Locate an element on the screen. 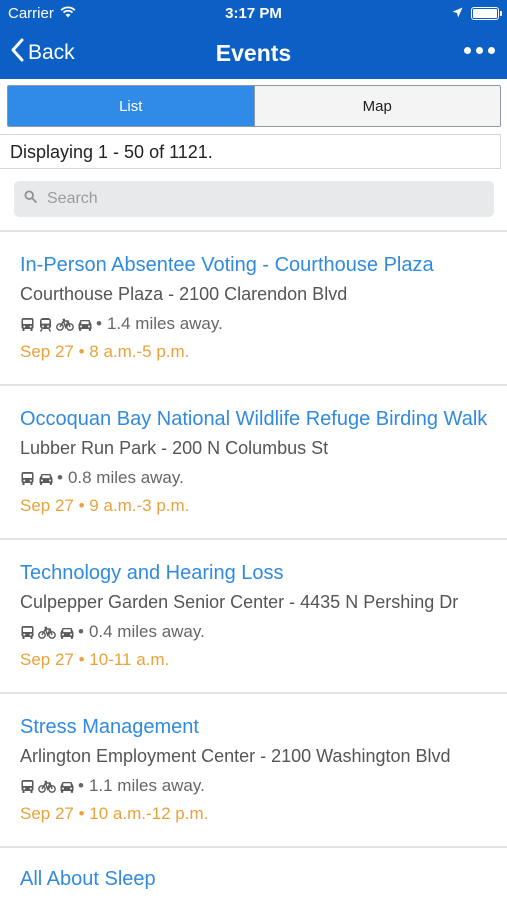 This screenshot has height=900, width=507. event-location: Lubber Run Park - 200 N Columbus St is located at coordinates (174, 448).